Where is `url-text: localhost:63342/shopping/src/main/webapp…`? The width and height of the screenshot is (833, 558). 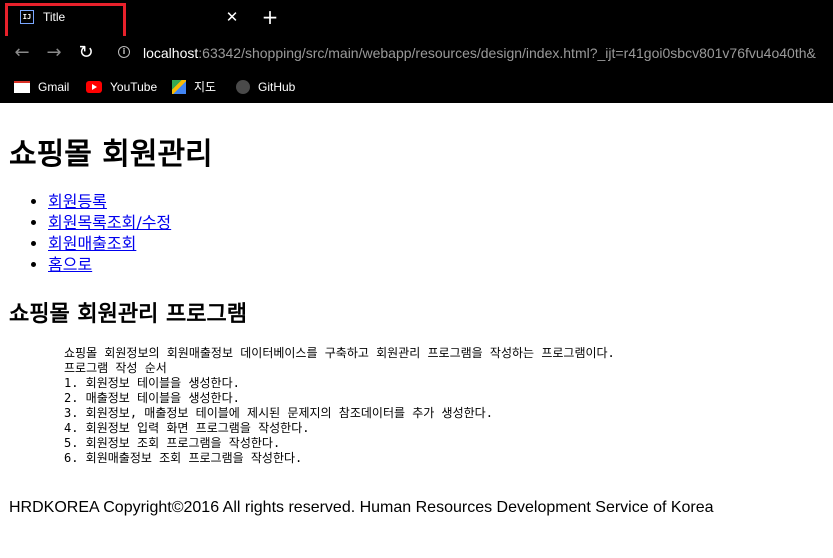 url-text: localhost:63342/shopping/src/main/webapp… is located at coordinates (479, 53).